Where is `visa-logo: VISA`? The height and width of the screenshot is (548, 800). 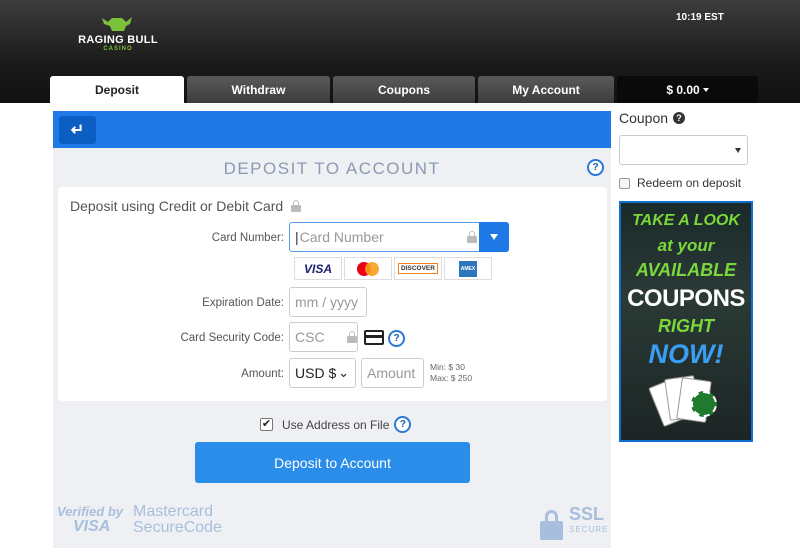
visa-logo: VISA is located at coordinates (318, 268).